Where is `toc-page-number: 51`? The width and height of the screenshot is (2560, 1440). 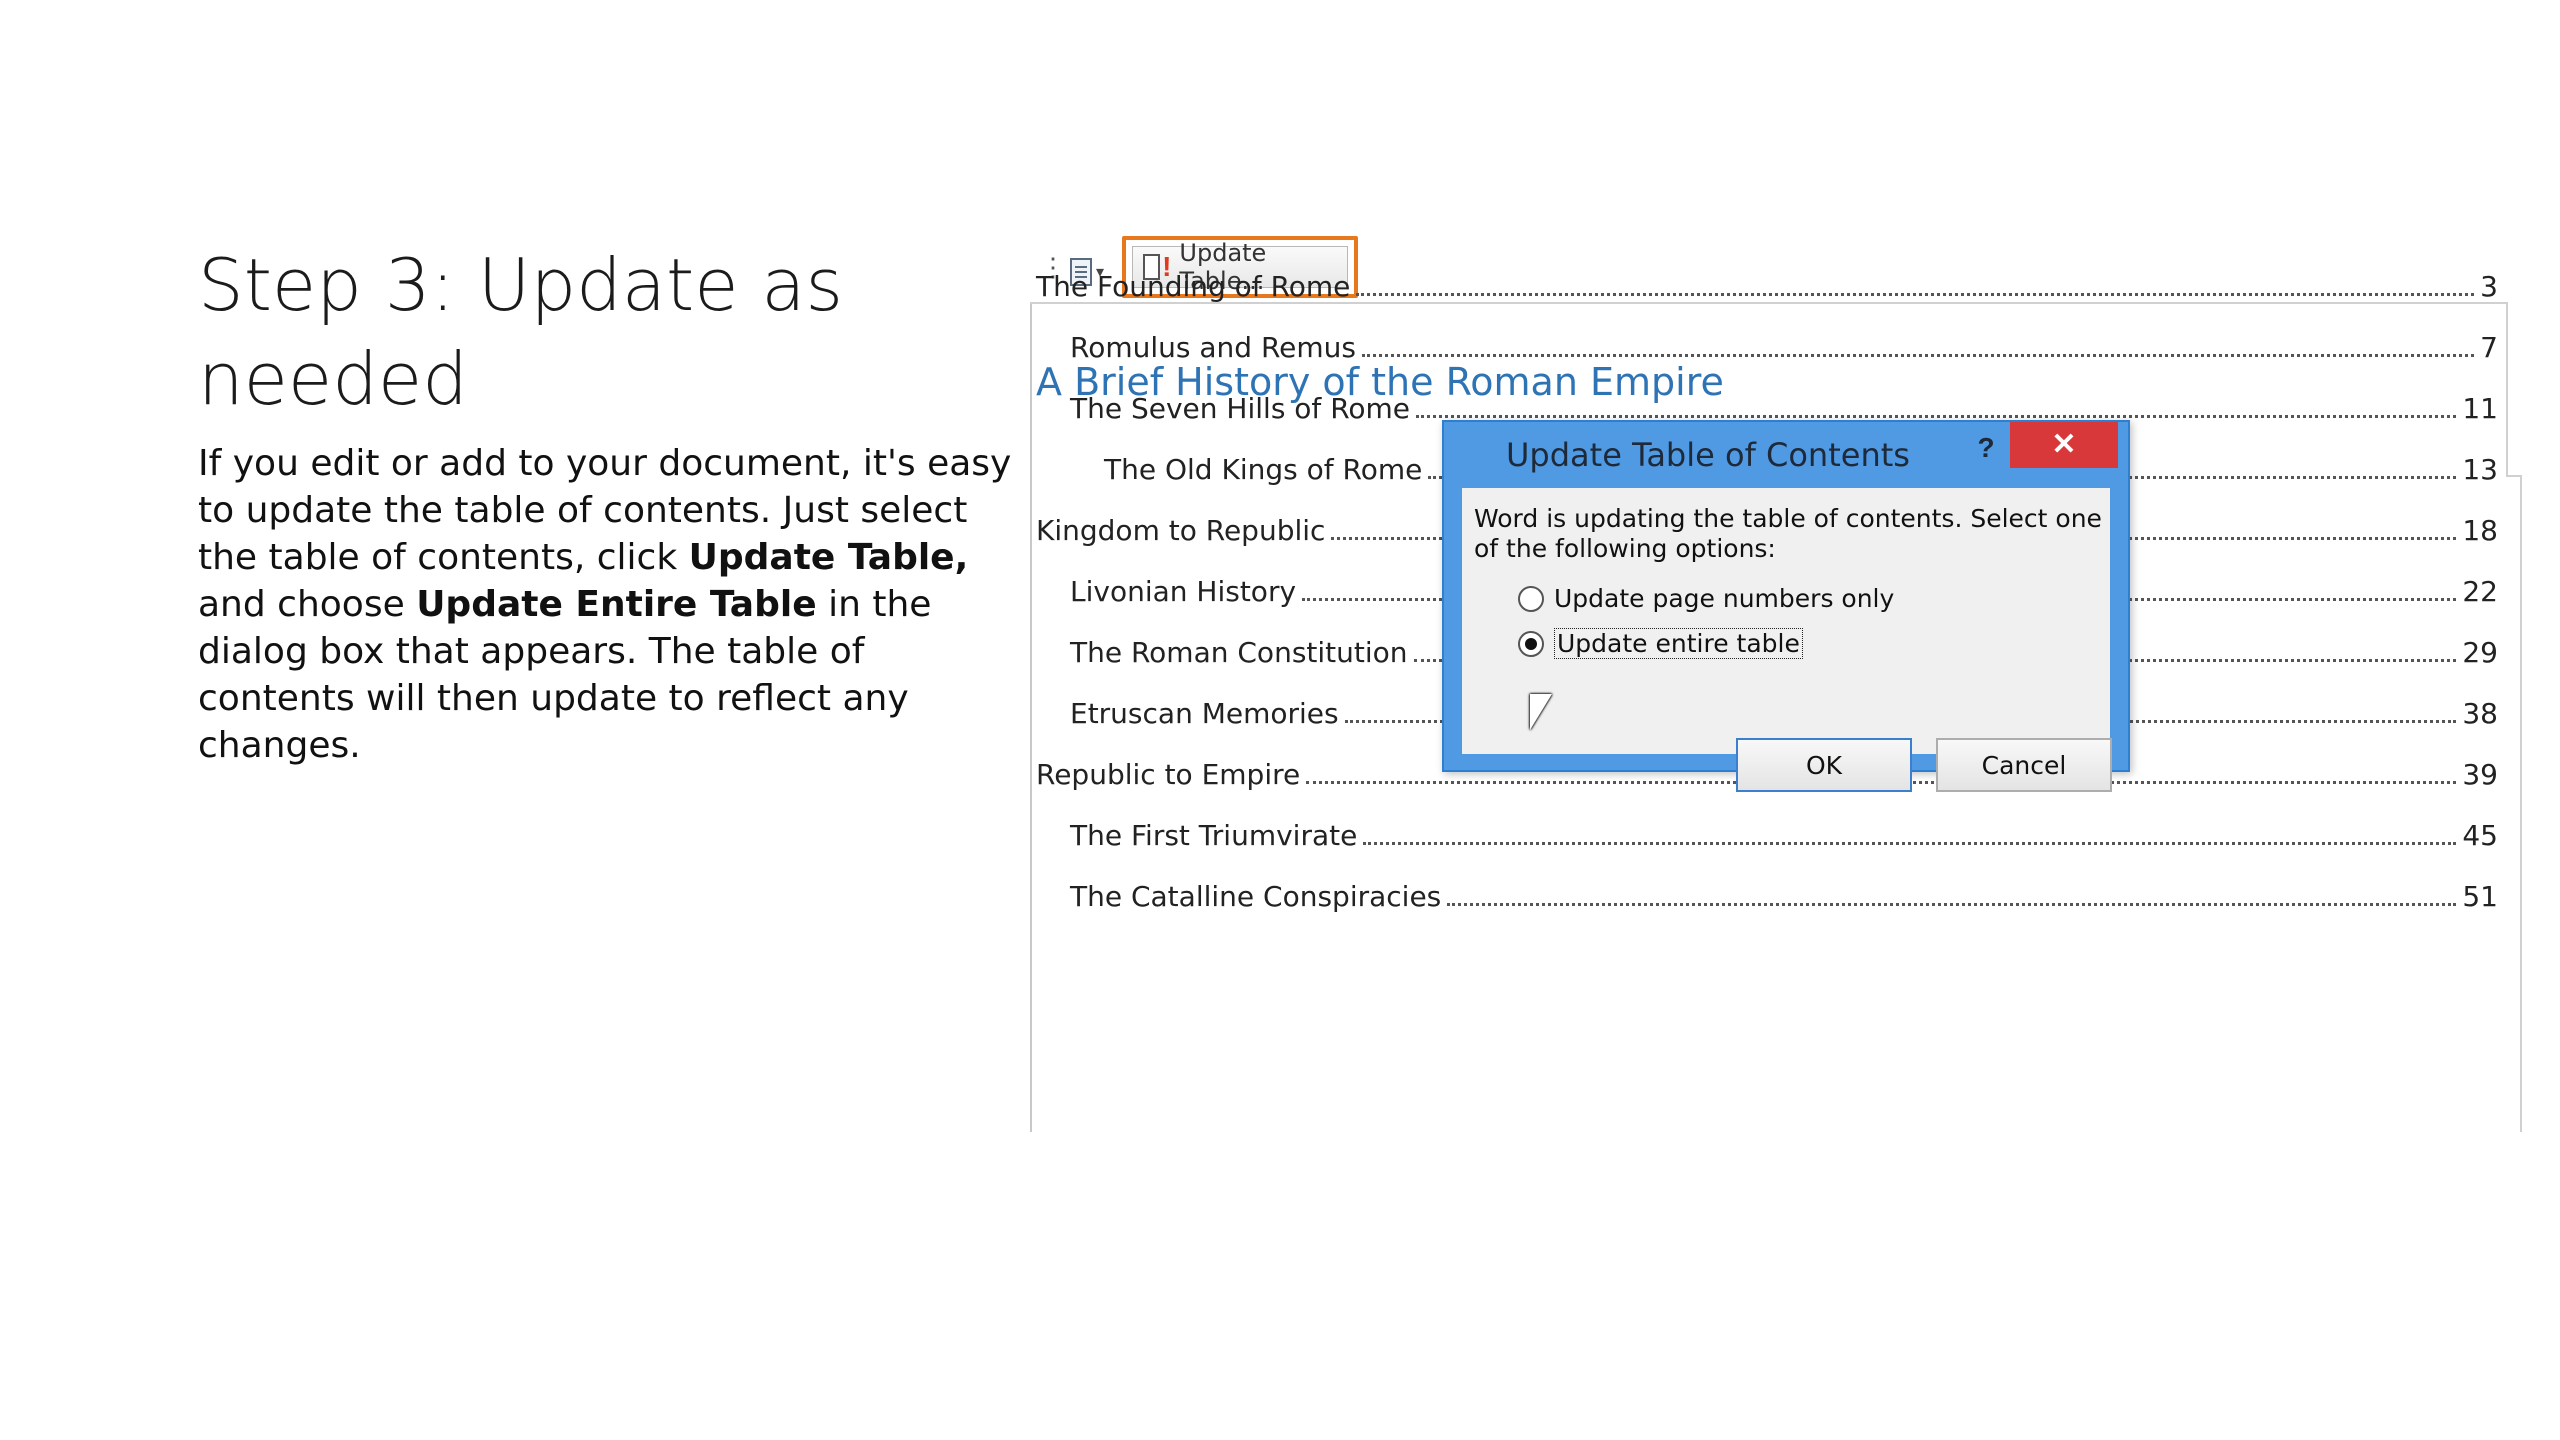
toc-page-number: 51 is located at coordinates (2480, 896).